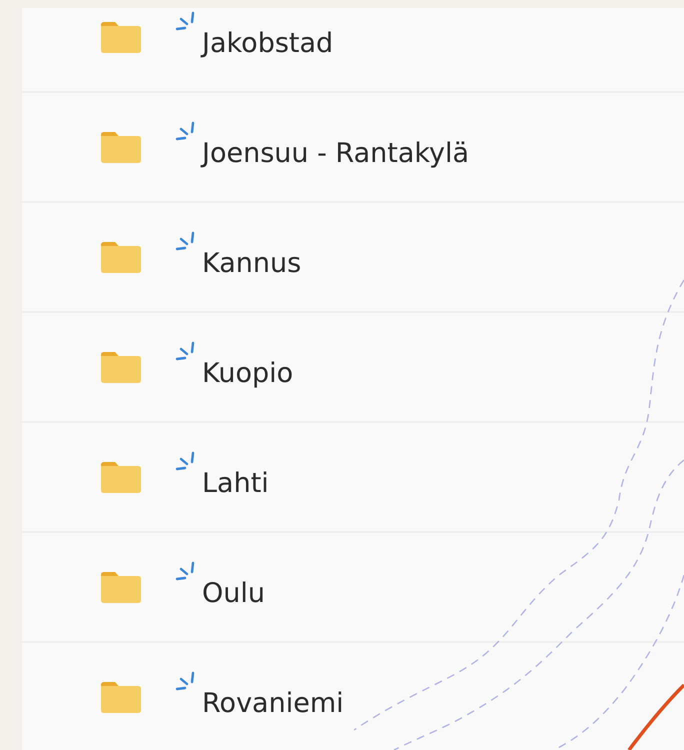  I want to click on folder-name: Lahti, so click(235, 482).